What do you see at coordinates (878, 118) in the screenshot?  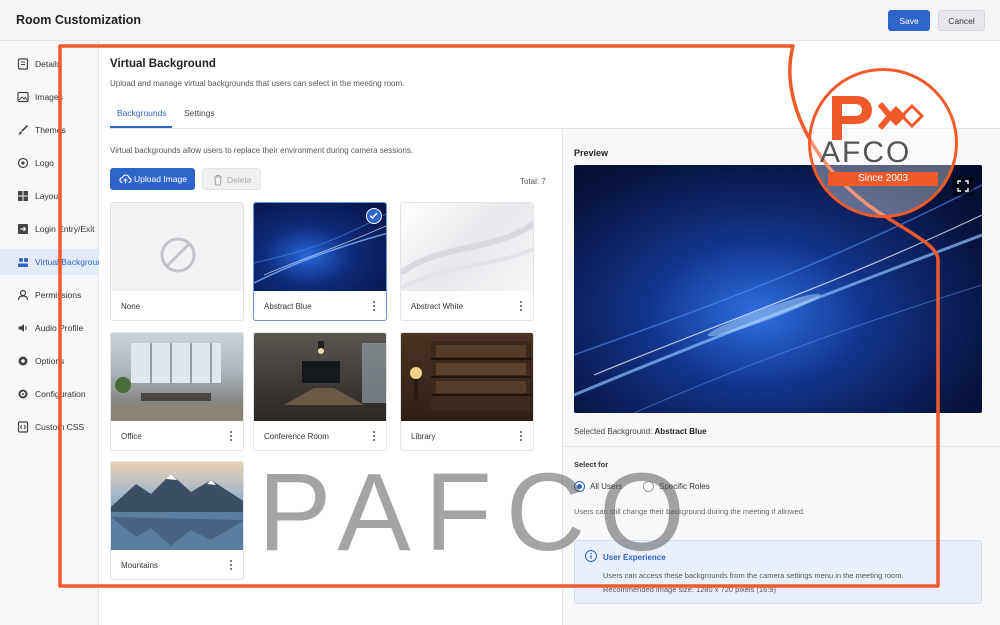 I see `watermark-logo-mark` at bounding box center [878, 118].